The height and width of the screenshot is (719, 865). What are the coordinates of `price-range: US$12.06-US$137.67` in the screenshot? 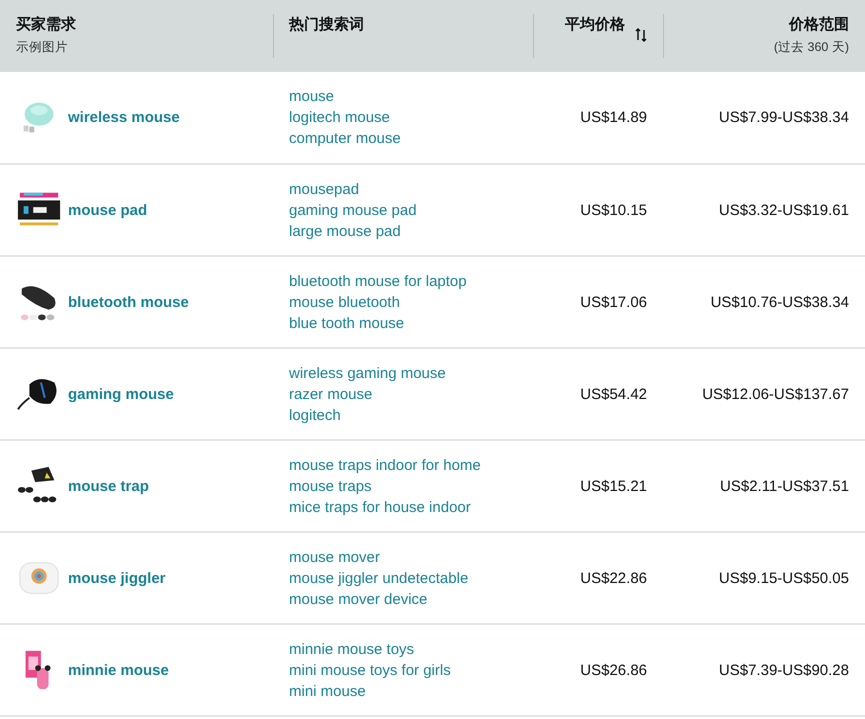 It's located at (764, 394).